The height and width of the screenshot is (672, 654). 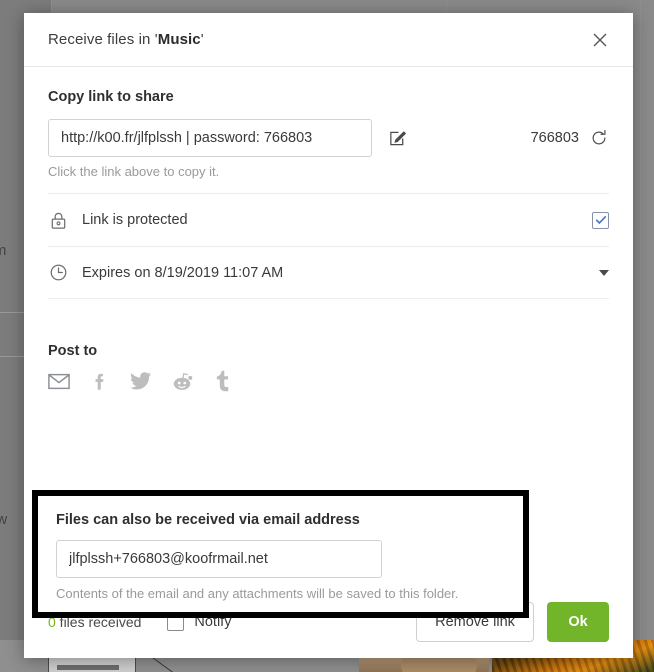 What do you see at coordinates (141, 381) in the screenshot?
I see `twitter-icon` at bounding box center [141, 381].